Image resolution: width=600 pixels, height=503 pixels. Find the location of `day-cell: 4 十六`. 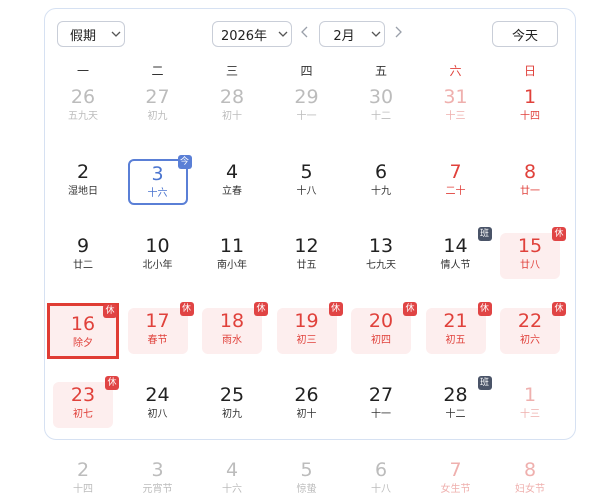

day-cell: 4 十六 is located at coordinates (232, 480).